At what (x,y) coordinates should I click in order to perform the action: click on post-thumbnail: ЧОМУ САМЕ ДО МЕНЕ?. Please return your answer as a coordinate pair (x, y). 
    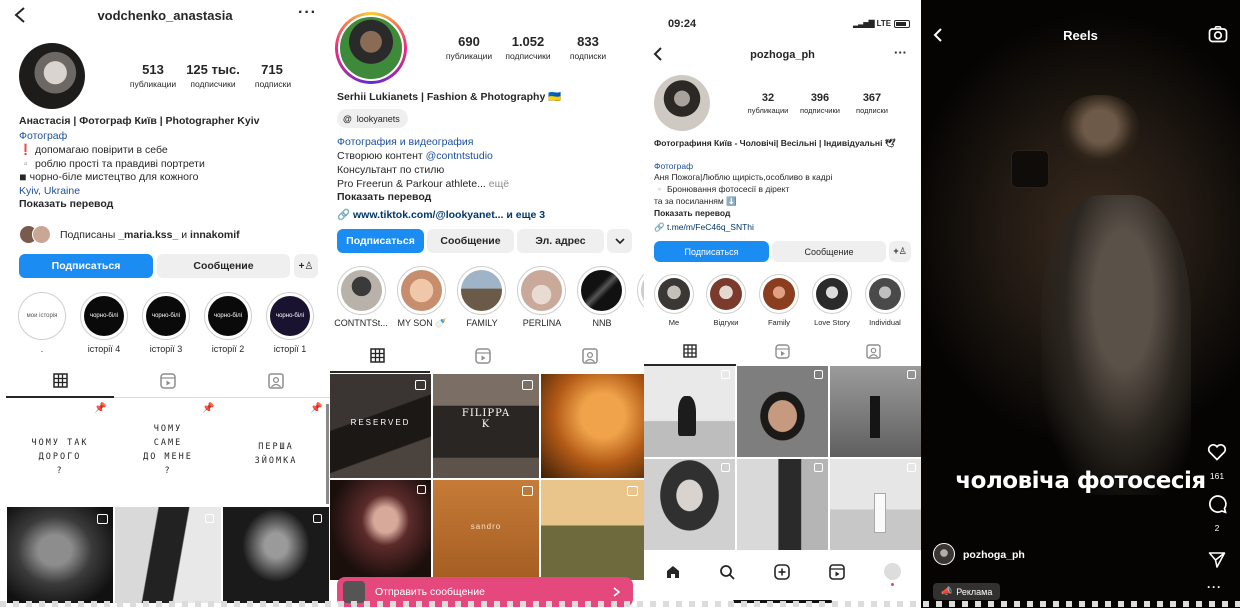
    Looking at the image, I should click on (168, 452).